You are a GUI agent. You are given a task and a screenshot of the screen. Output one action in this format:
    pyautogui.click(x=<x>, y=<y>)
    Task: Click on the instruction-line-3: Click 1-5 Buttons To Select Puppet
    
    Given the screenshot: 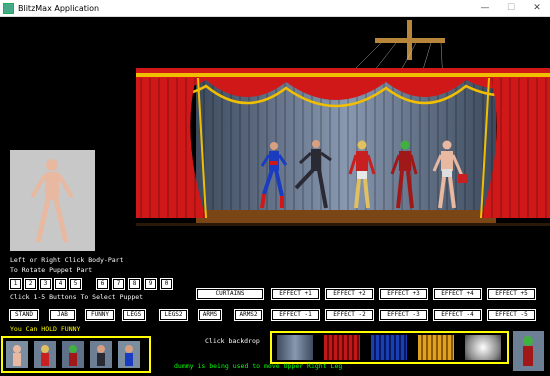 What is the action you would take?
    pyautogui.click(x=77, y=297)
    